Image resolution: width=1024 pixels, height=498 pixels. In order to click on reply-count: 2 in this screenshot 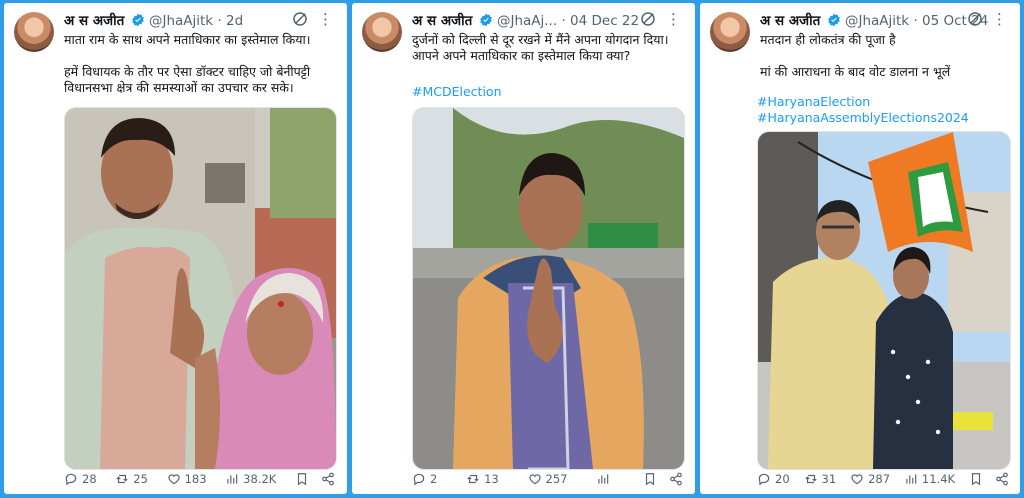, I will do `click(434, 479)`.